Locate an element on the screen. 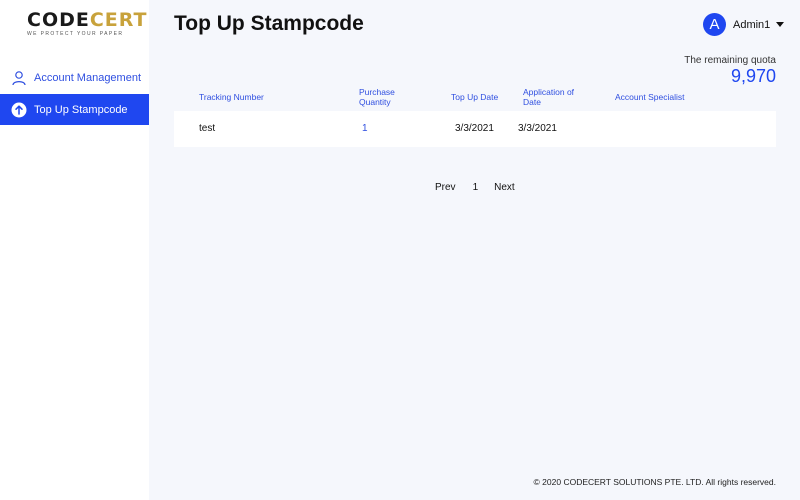  column-header-text: Application of Date is located at coordinates (549, 97).